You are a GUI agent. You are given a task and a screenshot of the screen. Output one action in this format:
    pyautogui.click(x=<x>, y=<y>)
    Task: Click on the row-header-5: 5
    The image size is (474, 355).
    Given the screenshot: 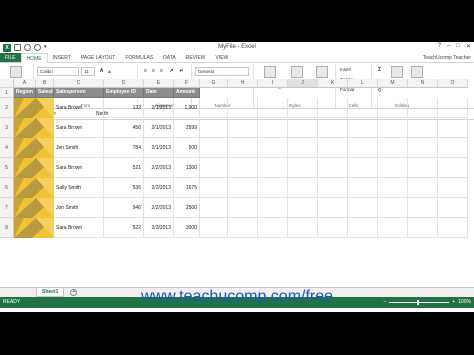 What is the action you would take?
    pyautogui.click(x=7, y=168)
    